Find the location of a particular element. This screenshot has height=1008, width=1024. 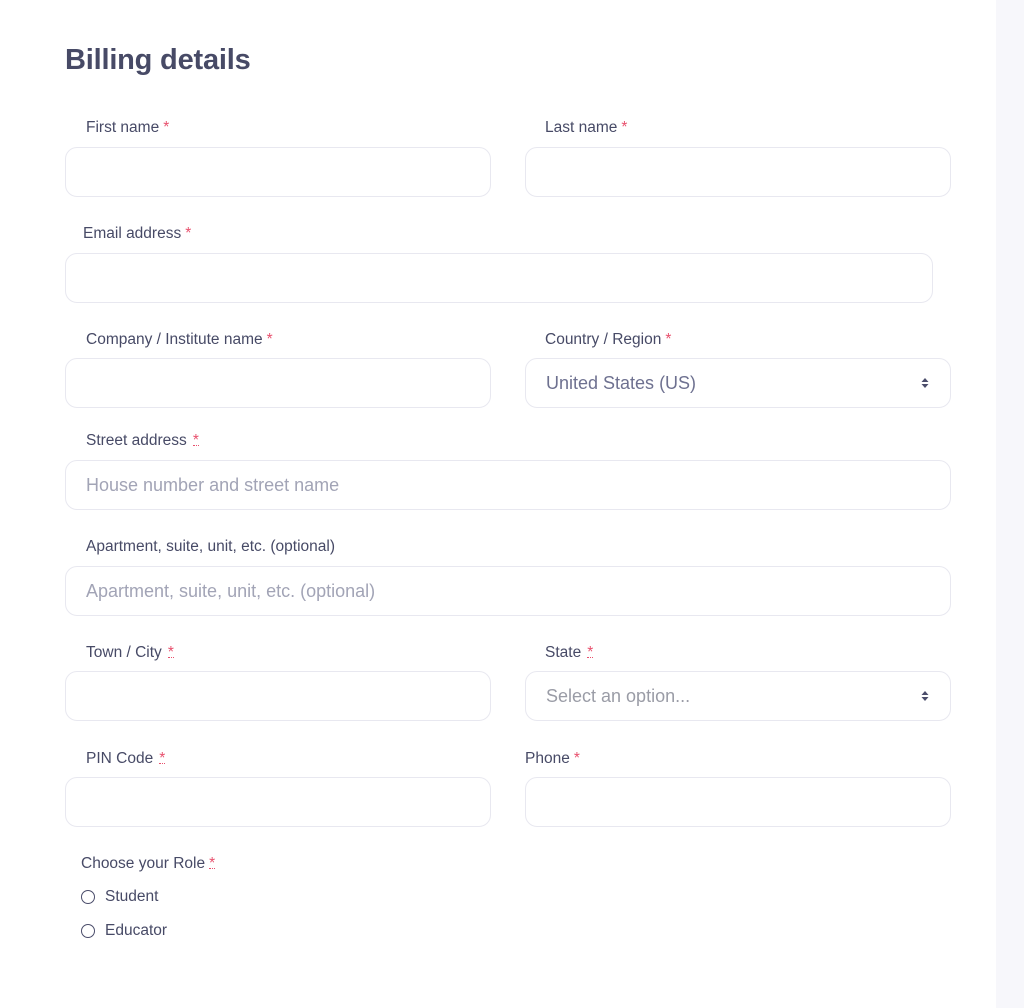

role-label: Choose your Role * is located at coordinates (148, 864).